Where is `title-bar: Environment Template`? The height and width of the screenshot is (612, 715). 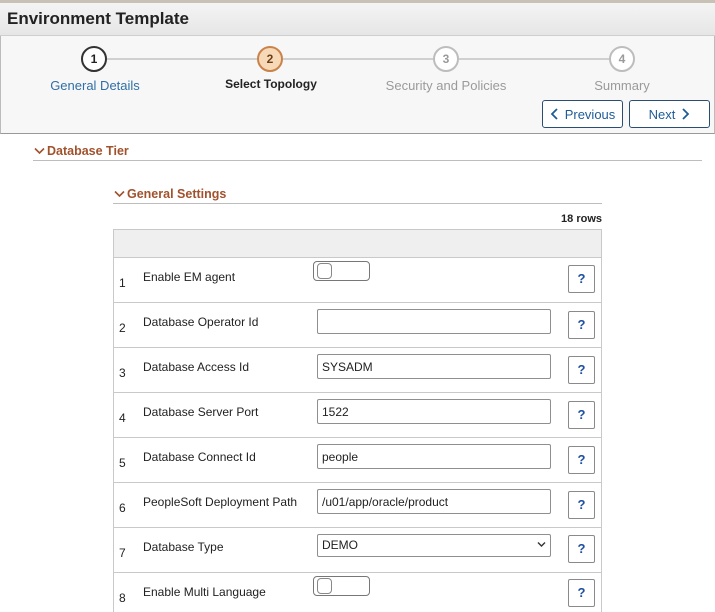
title-bar: Environment Template is located at coordinates (357, 18).